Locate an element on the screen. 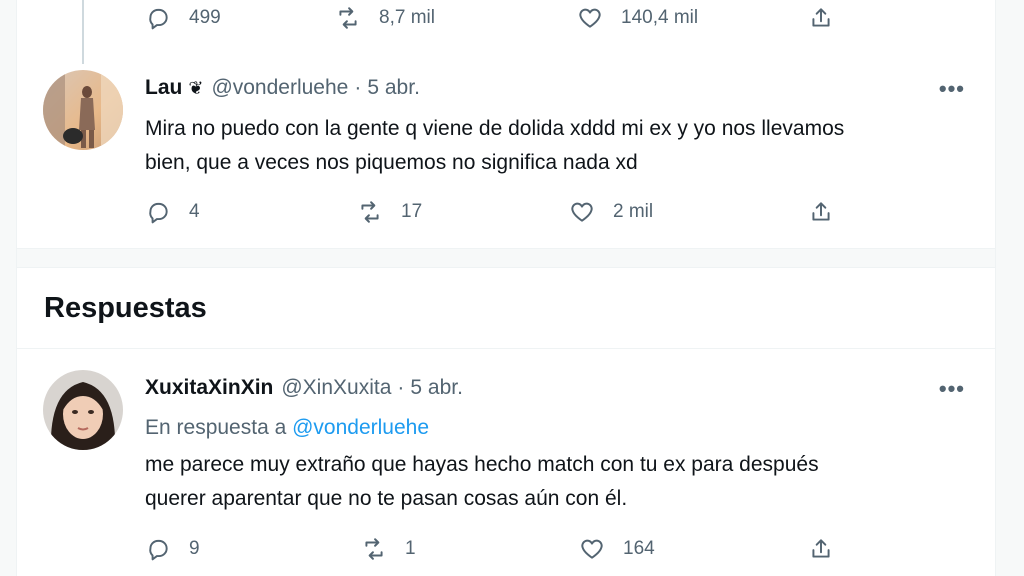 This screenshot has width=1024, height=576. retweet-count: 17 is located at coordinates (412, 211).